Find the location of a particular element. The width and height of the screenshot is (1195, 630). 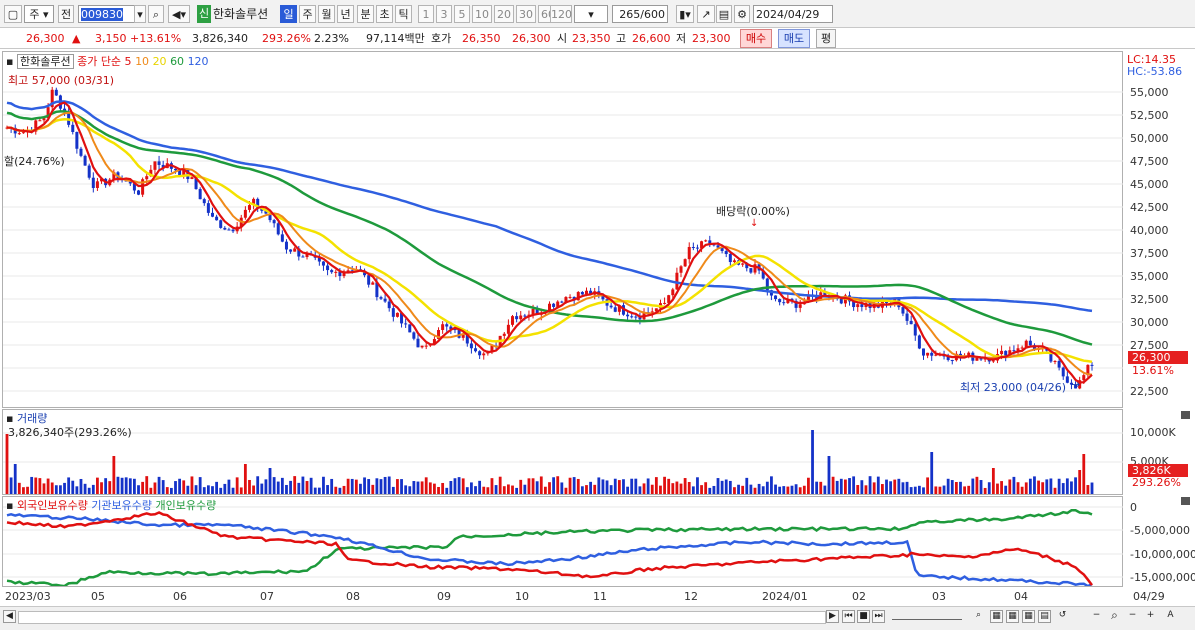

volume-close-icon is located at coordinates (1185, 415).